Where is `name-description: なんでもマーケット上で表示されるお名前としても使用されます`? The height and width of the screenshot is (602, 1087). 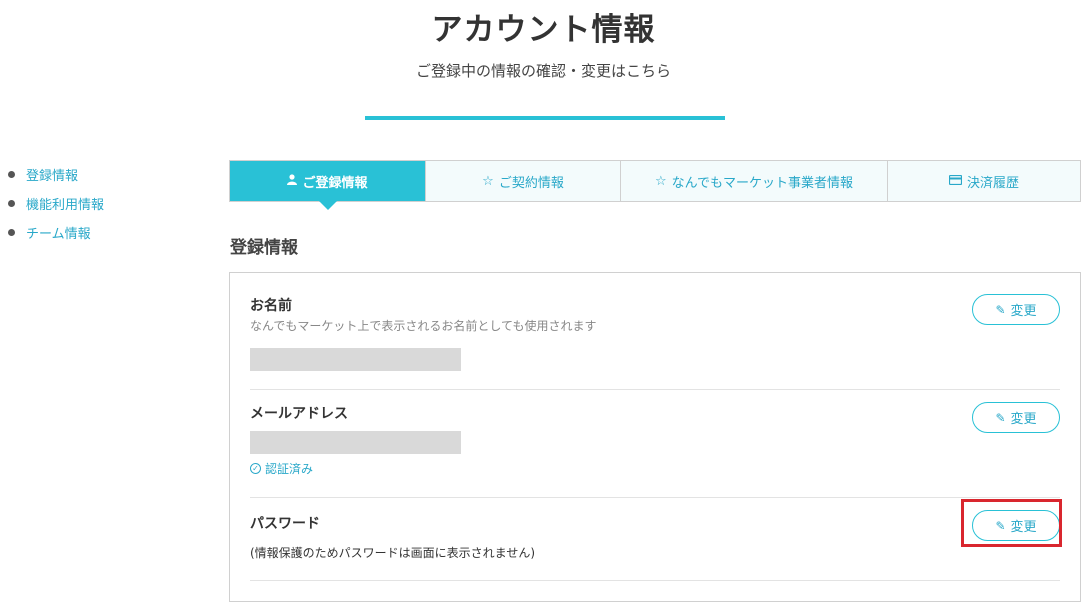 name-description: なんでもマーケット上で表示されるお名前としても使用されます is located at coordinates (423, 326).